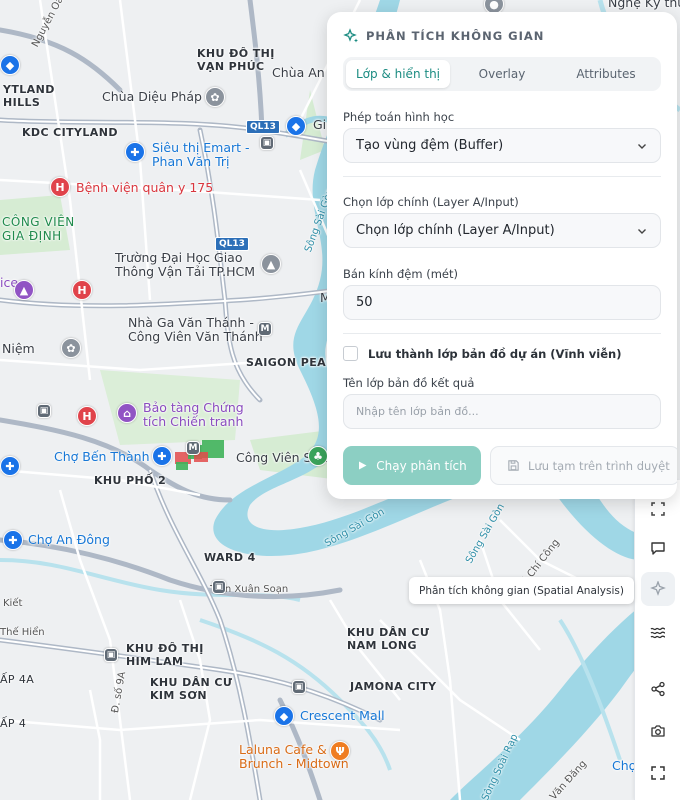 This screenshot has height=800, width=680. What do you see at coordinates (340, 751) in the screenshot?
I see `restaurant-pin-icon: Ψ` at bounding box center [340, 751].